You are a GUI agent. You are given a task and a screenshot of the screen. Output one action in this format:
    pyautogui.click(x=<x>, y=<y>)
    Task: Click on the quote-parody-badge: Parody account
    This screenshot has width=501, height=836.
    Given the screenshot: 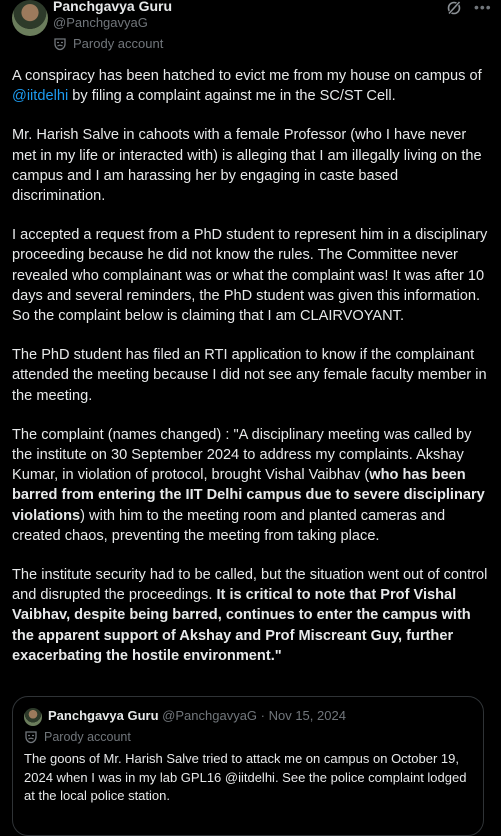 What is the action you would take?
    pyautogui.click(x=77, y=737)
    